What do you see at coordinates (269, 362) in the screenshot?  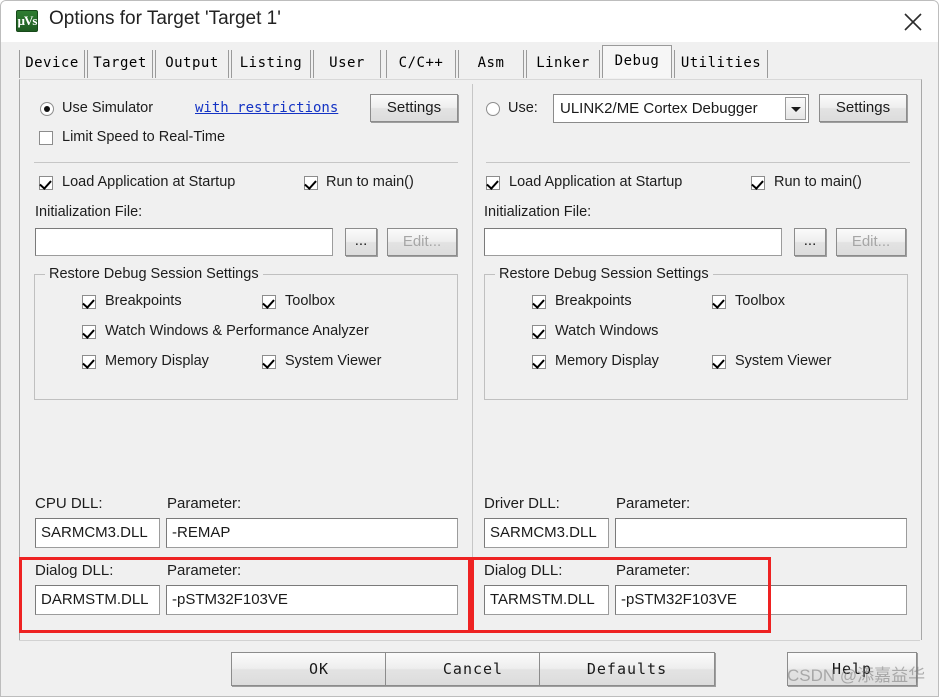 I see `left-system-viewer-checkbox` at bounding box center [269, 362].